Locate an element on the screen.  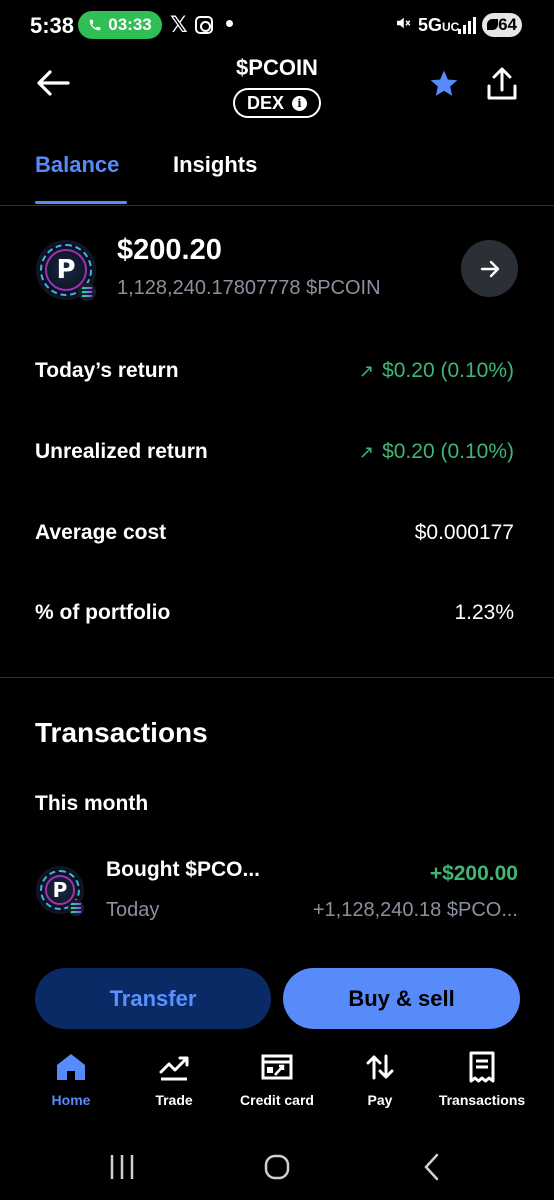
nav-transactions: Transactions is located at coordinates (482, 1079).